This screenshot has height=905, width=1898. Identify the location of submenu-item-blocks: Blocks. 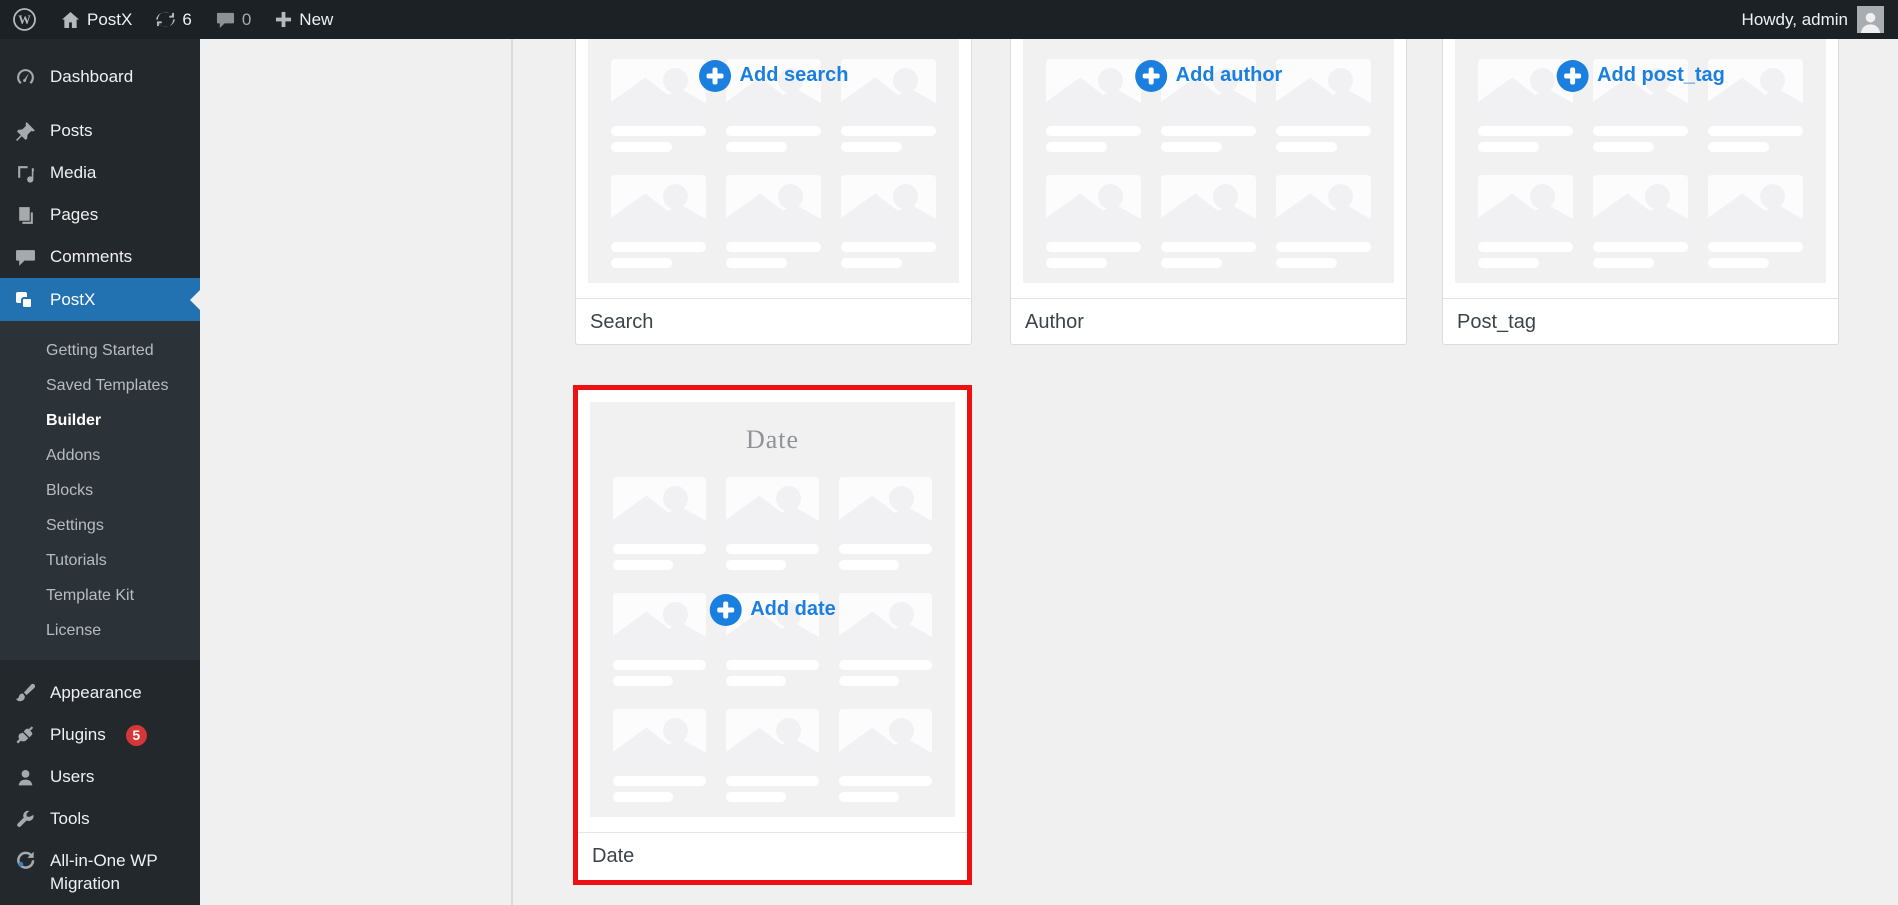
(100, 490).